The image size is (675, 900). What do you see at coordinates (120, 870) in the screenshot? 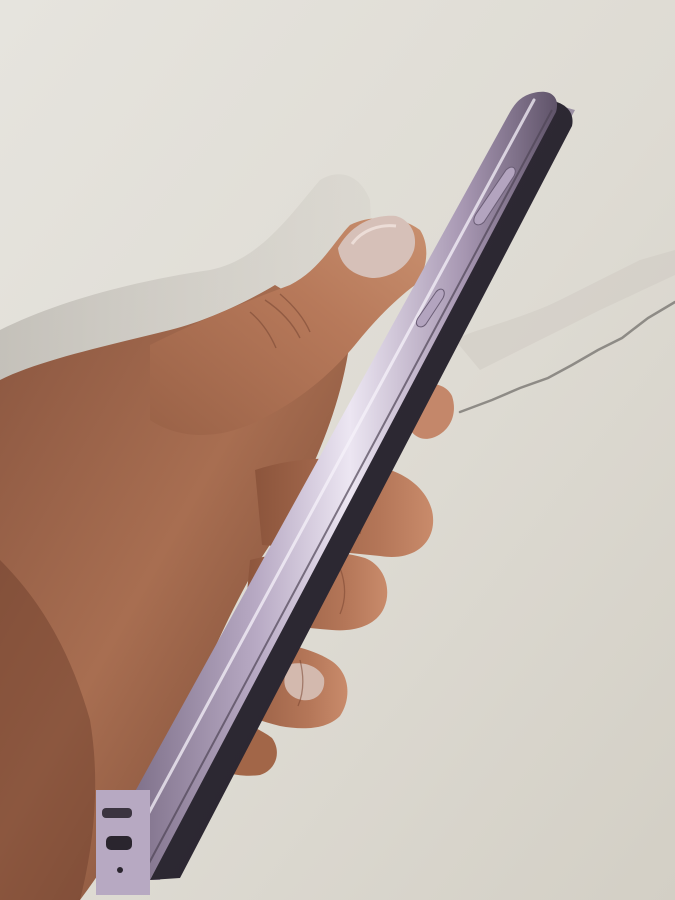
I see `mic-hole` at bounding box center [120, 870].